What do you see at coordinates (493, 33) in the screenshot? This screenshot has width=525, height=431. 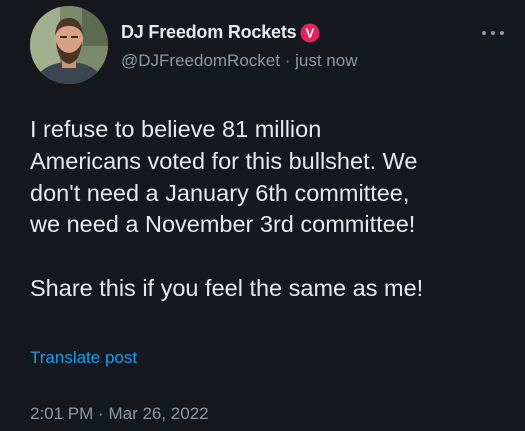 I see `more-options-icon` at bounding box center [493, 33].